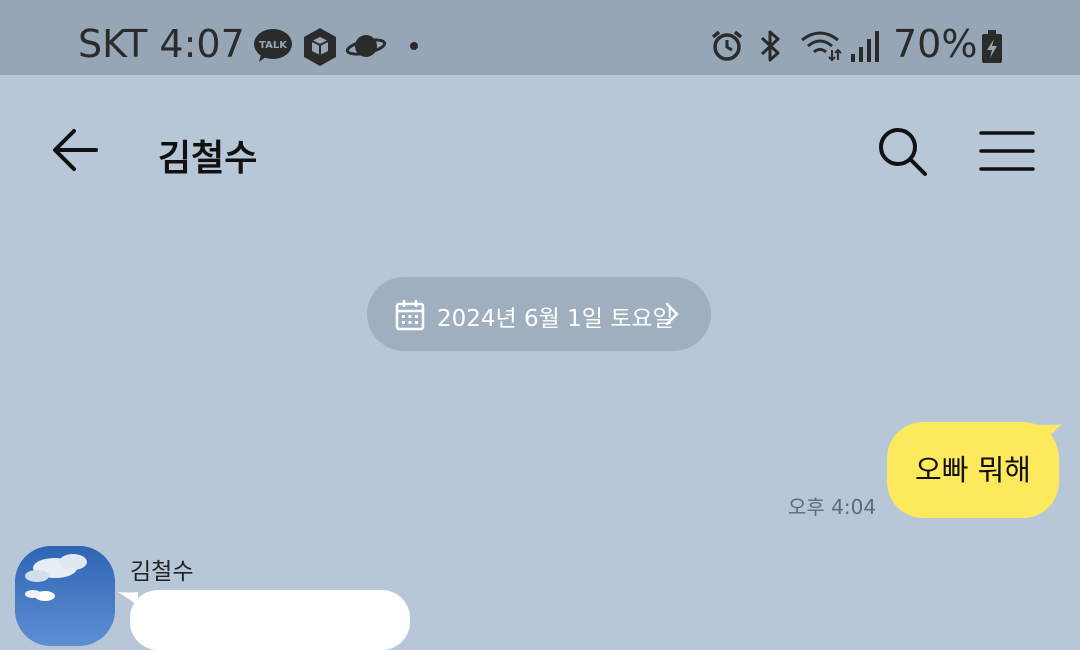  I want to click on menu-icon, so click(1007, 151).